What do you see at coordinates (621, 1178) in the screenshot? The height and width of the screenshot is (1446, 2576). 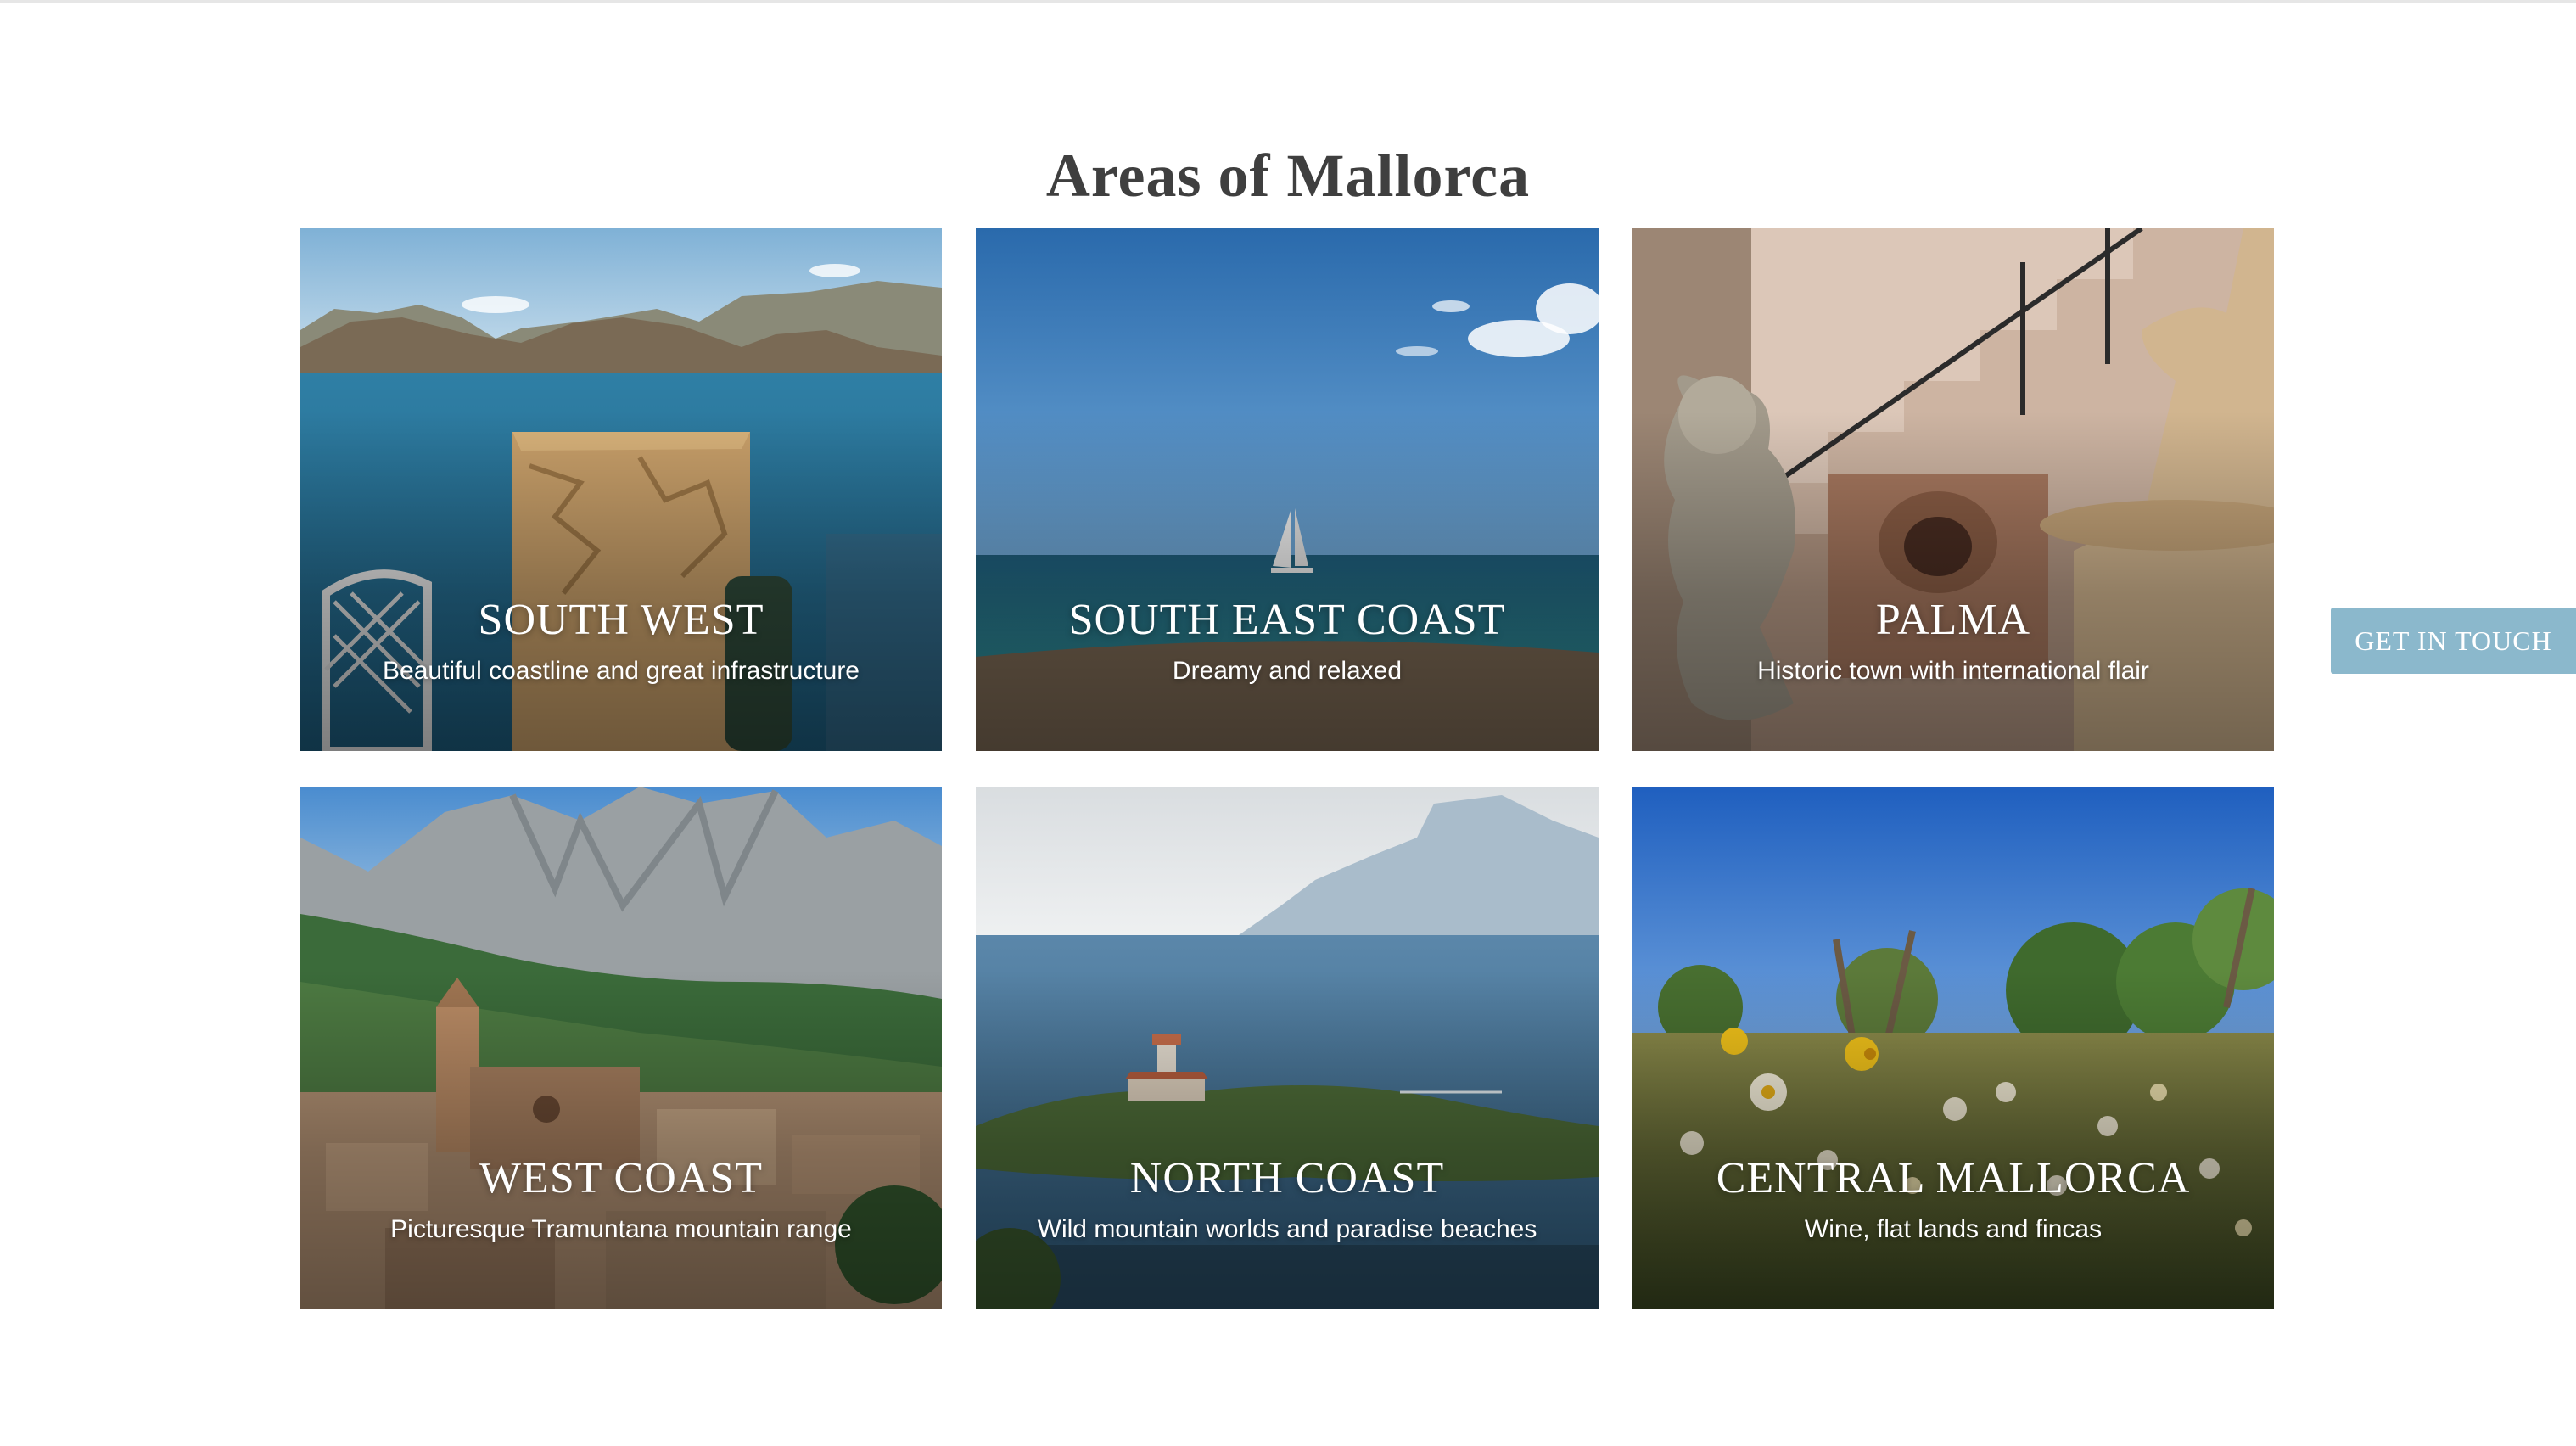 I see `area-name: WEST COAST` at bounding box center [621, 1178].